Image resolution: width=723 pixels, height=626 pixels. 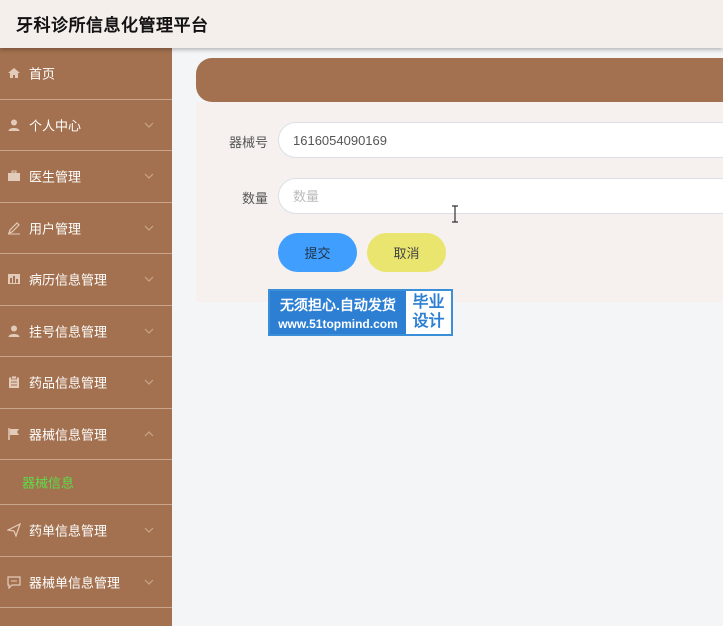 What do you see at coordinates (68, 280) in the screenshot?
I see `sidebar-item-label: 病历信息管理` at bounding box center [68, 280].